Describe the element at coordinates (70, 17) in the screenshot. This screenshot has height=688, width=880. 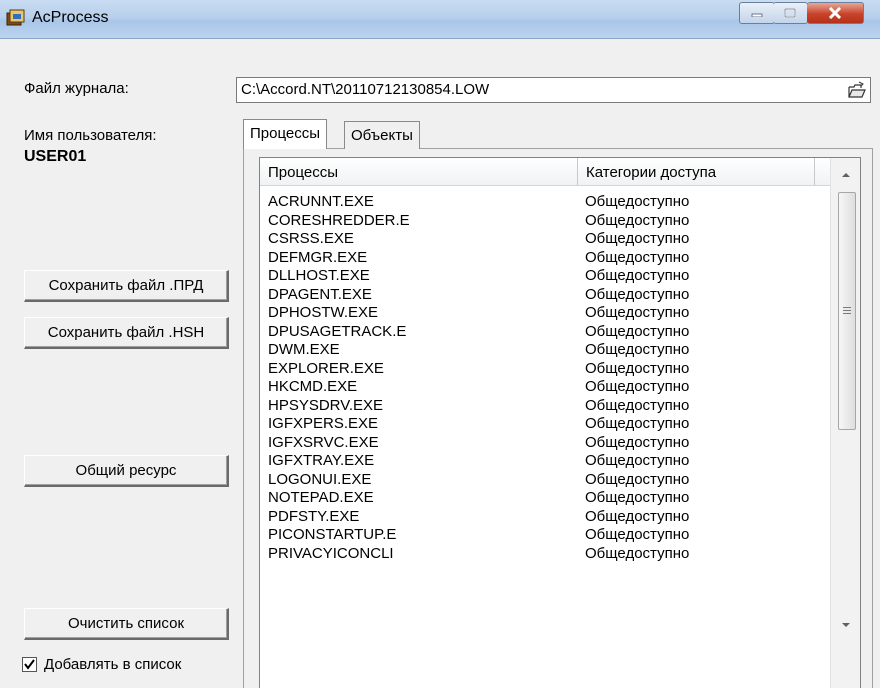
I see `window-title: AcProcess` at that location.